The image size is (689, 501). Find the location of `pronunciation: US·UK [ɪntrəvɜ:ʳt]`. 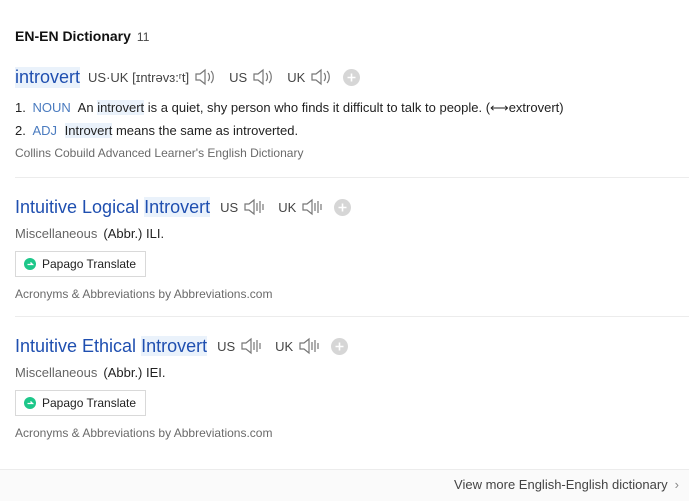

pronunciation: US·UK [ɪntrəvɜ:ʳt] is located at coordinates (139, 77).